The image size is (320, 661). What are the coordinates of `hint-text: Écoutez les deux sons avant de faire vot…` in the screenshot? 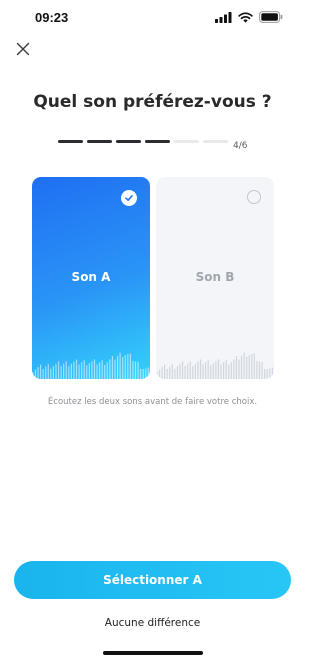 It's located at (152, 402).